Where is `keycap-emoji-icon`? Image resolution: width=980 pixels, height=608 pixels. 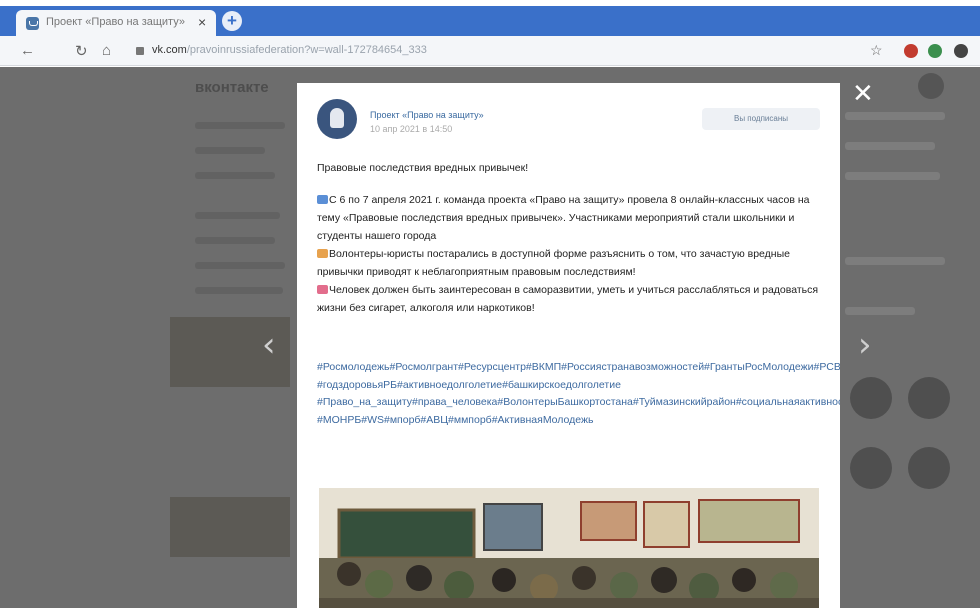
keycap-emoji-icon is located at coordinates (322, 199).